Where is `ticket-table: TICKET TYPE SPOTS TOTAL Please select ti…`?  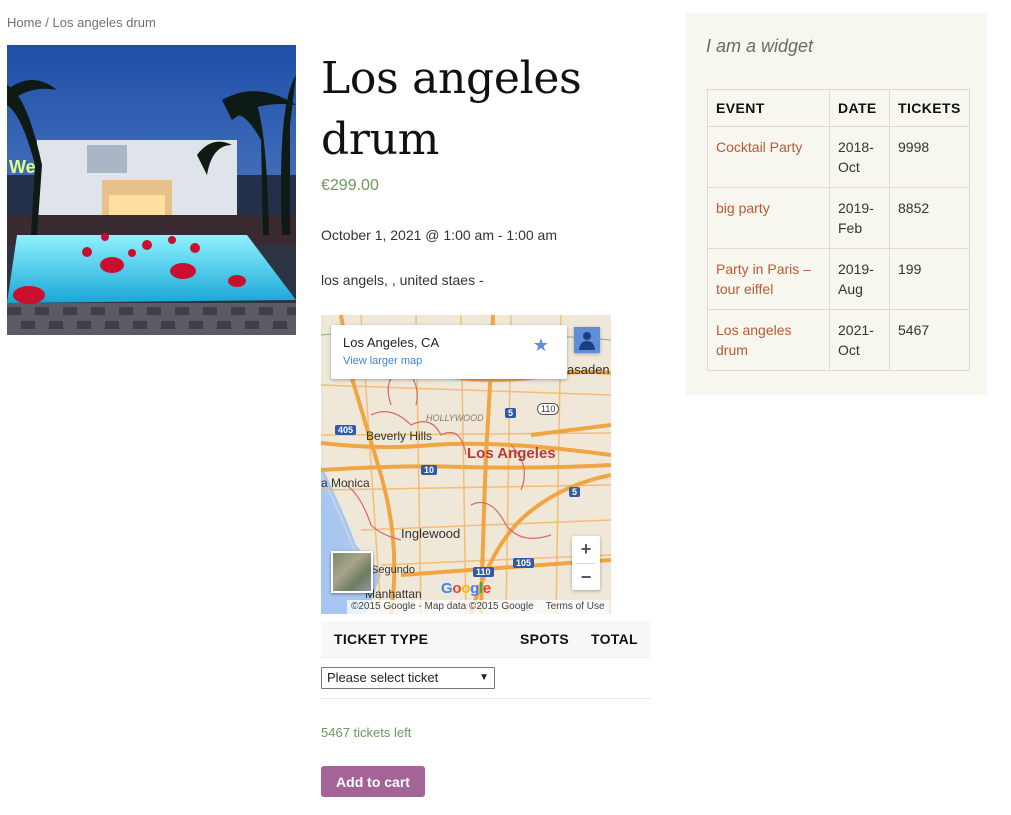
ticket-table: TICKET TYPE SPOTS TOTAL Please select ti… is located at coordinates (485, 660).